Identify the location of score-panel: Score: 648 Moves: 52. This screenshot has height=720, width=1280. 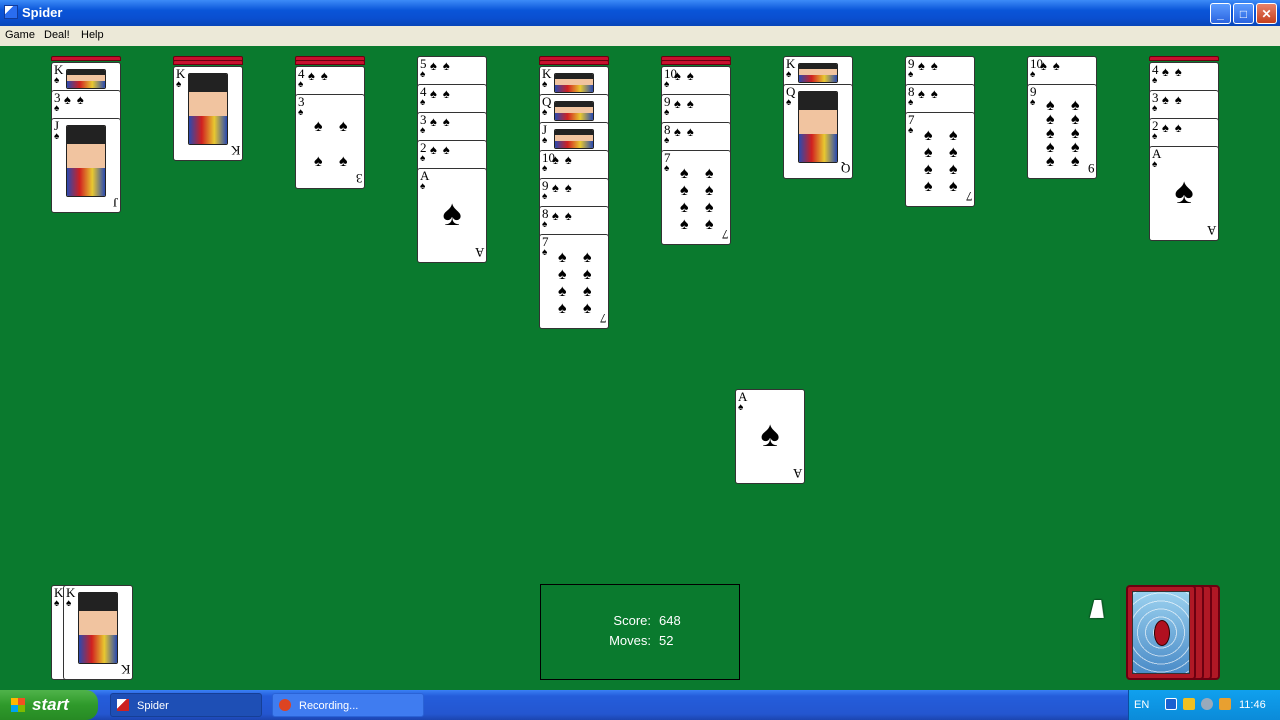
(640, 632).